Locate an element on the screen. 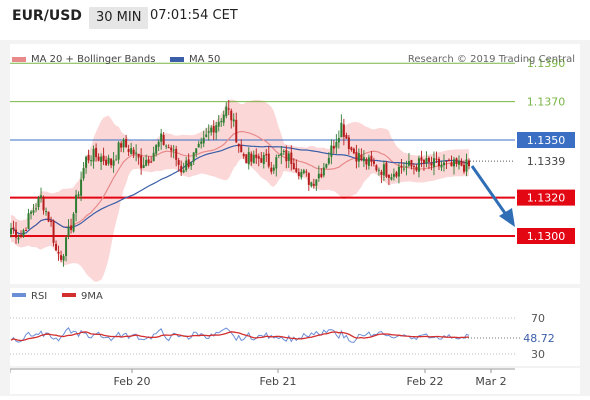 This screenshot has width=590, height=400. credit-text: Research © 2019 Trading Central is located at coordinates (491, 59).